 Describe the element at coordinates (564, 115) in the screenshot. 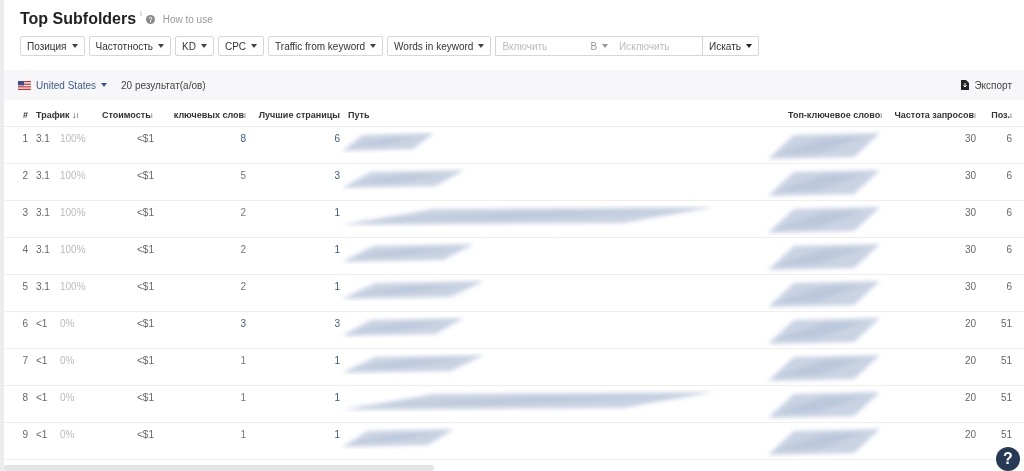

I see `column-header: Путь` at that location.